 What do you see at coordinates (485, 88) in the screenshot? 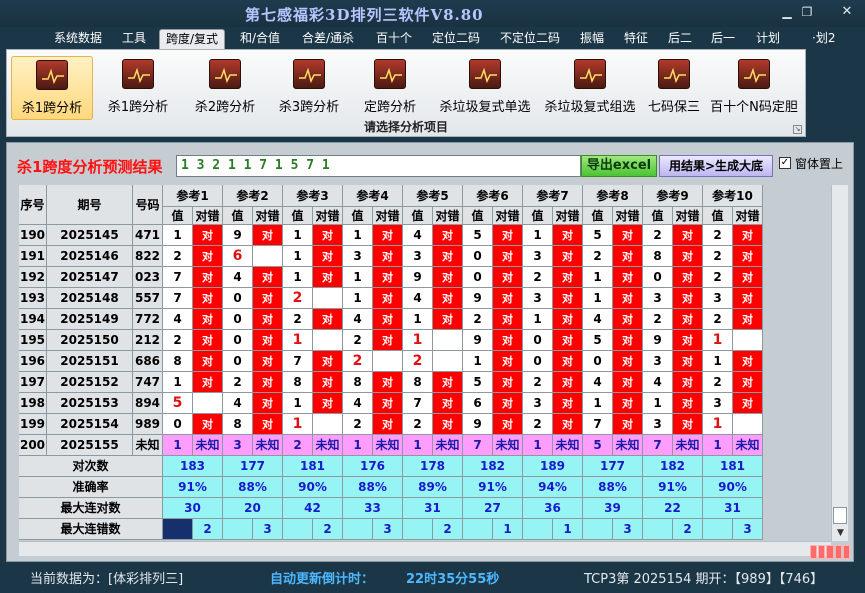
I see `ribbon-button-5: 杀垃圾复式单选` at bounding box center [485, 88].